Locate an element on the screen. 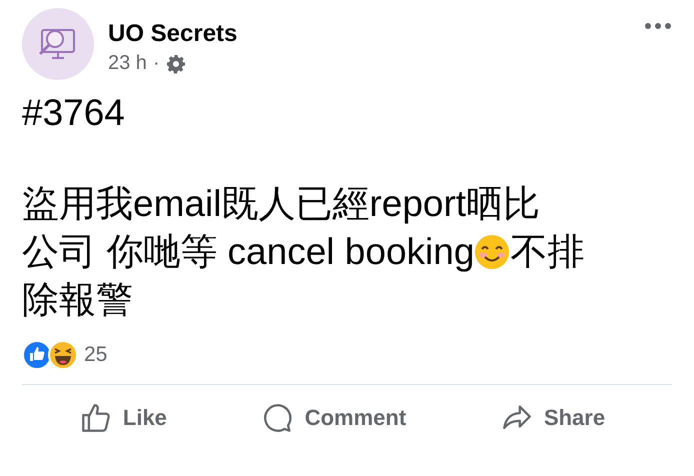 This screenshot has width=694, height=476. comment-button: Comment is located at coordinates (333, 418).